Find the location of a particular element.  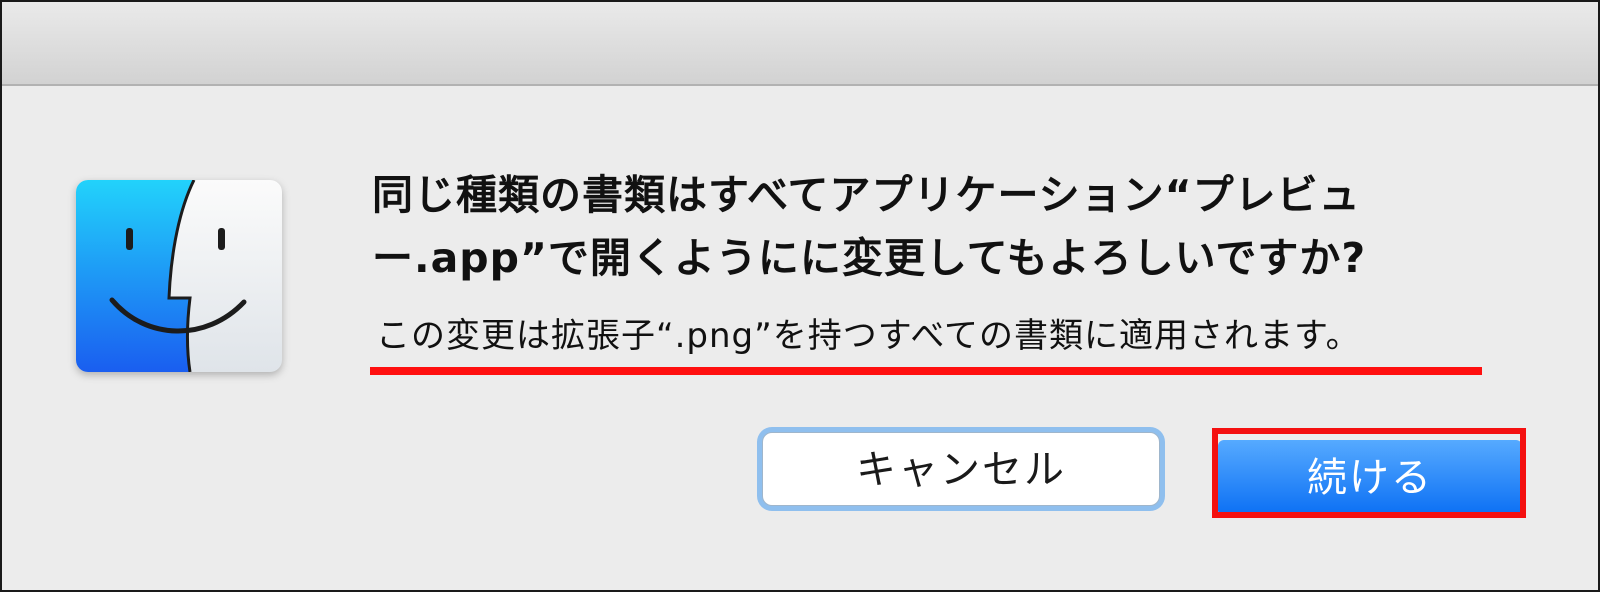

title-bar is located at coordinates (800, 44).